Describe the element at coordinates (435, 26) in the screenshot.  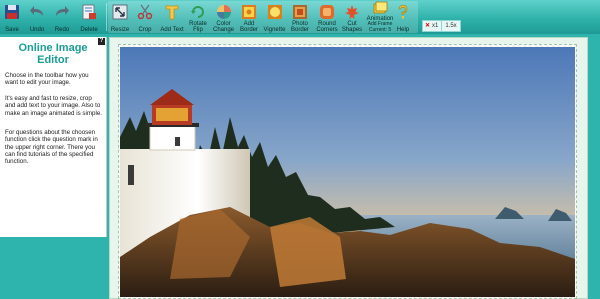
I see `zoom-value: x1` at that location.